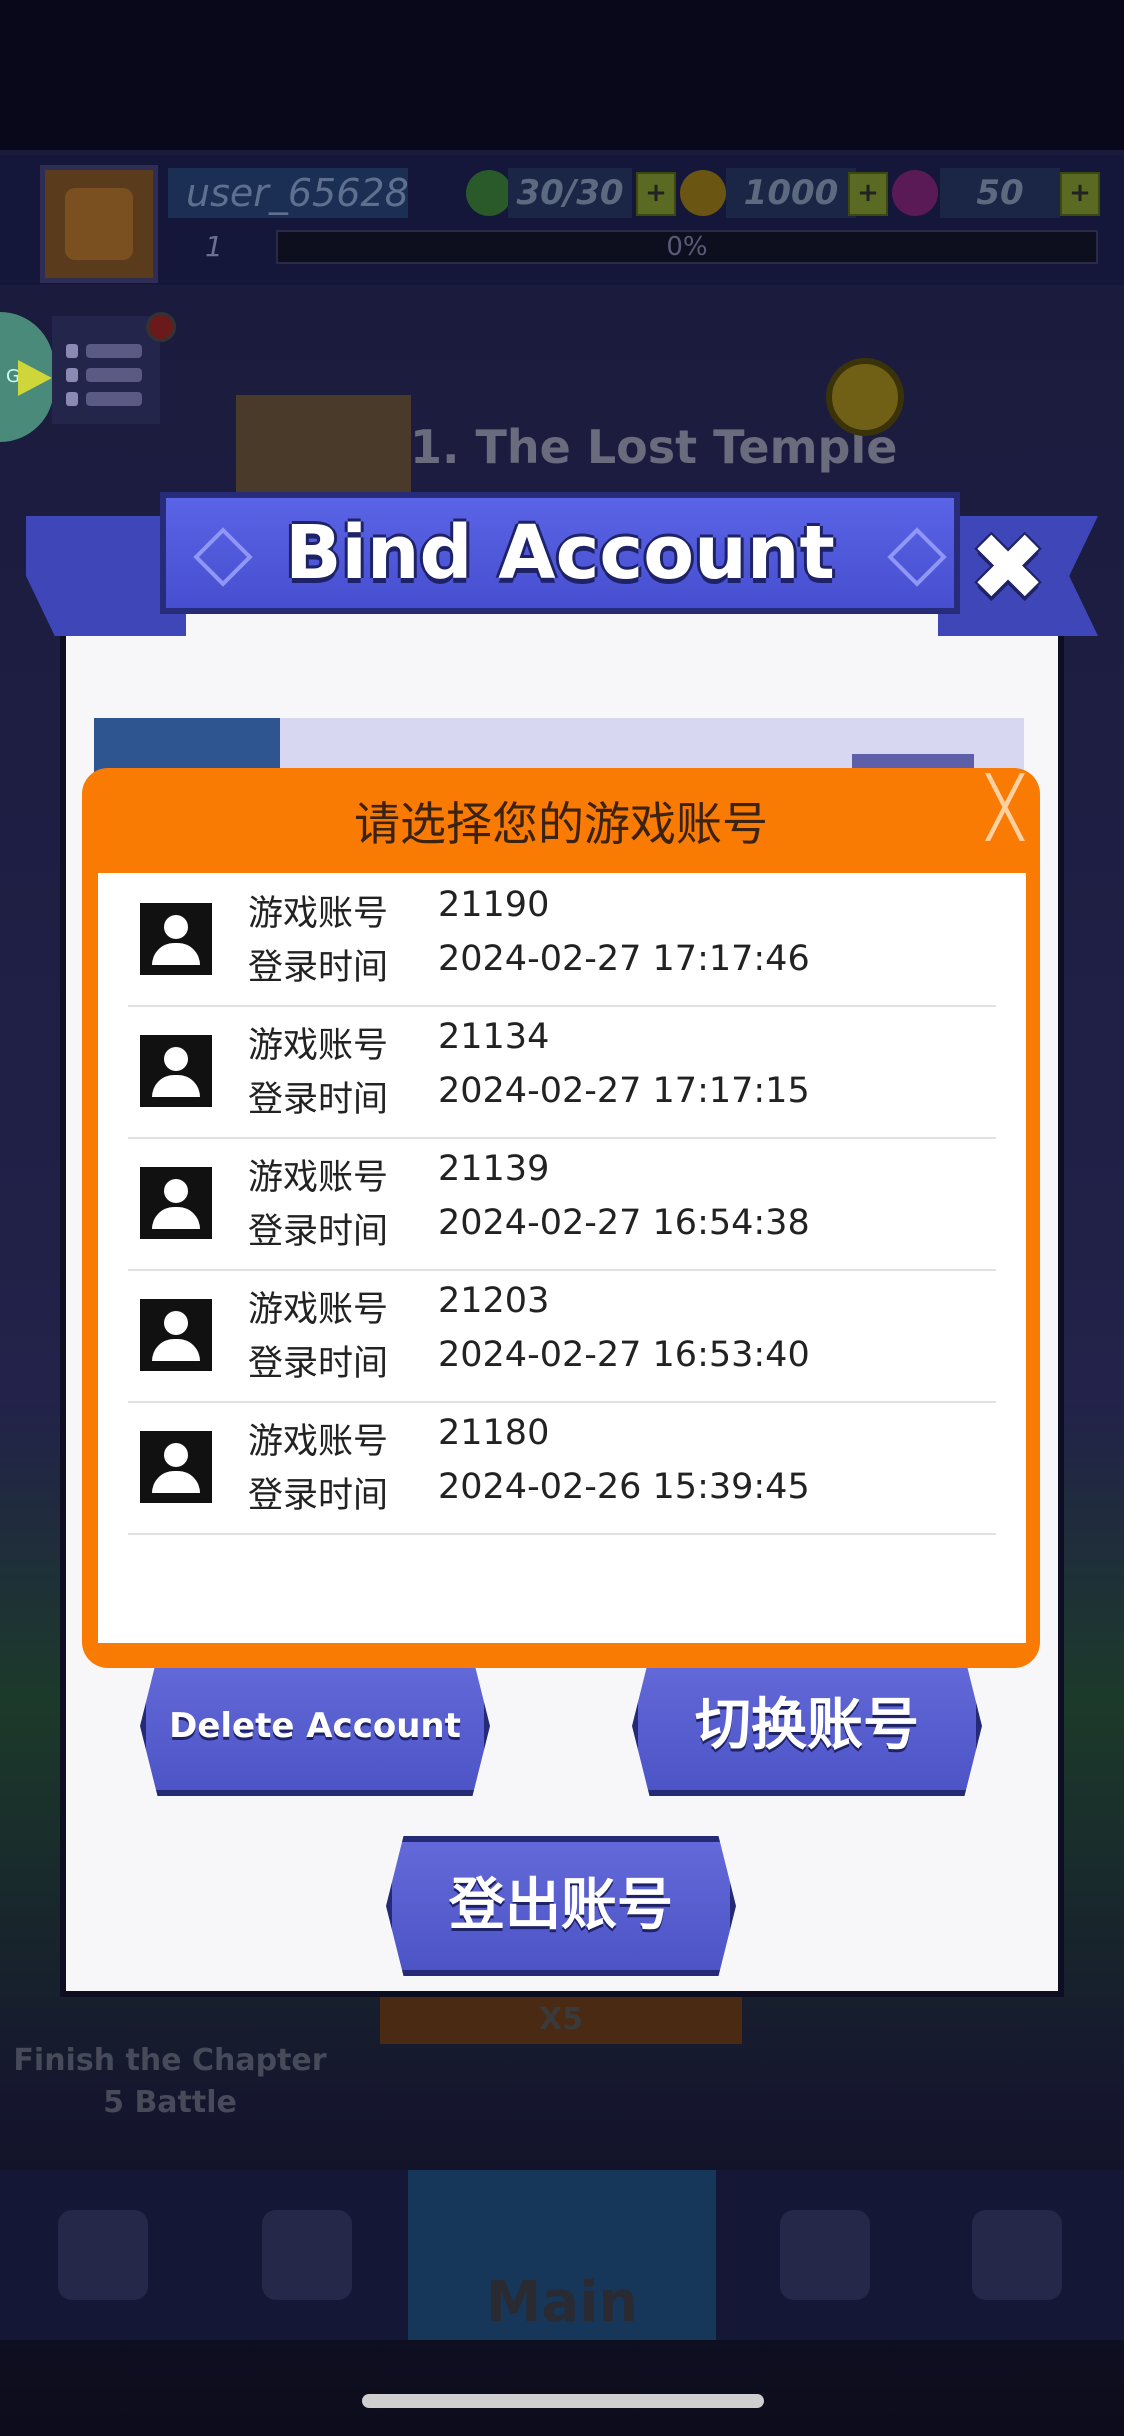 The width and height of the screenshot is (1124, 2436). What do you see at coordinates (865, 397) in the screenshot?
I see `coin-reward-icon` at bounding box center [865, 397].